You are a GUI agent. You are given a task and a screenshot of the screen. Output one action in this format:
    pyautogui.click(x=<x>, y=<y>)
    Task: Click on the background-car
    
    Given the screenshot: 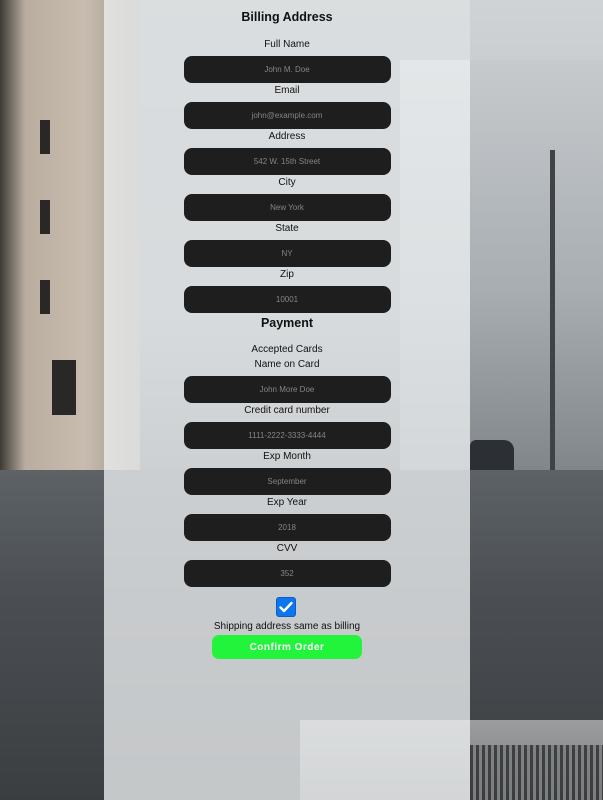 What is the action you would take?
    pyautogui.click(x=492, y=456)
    